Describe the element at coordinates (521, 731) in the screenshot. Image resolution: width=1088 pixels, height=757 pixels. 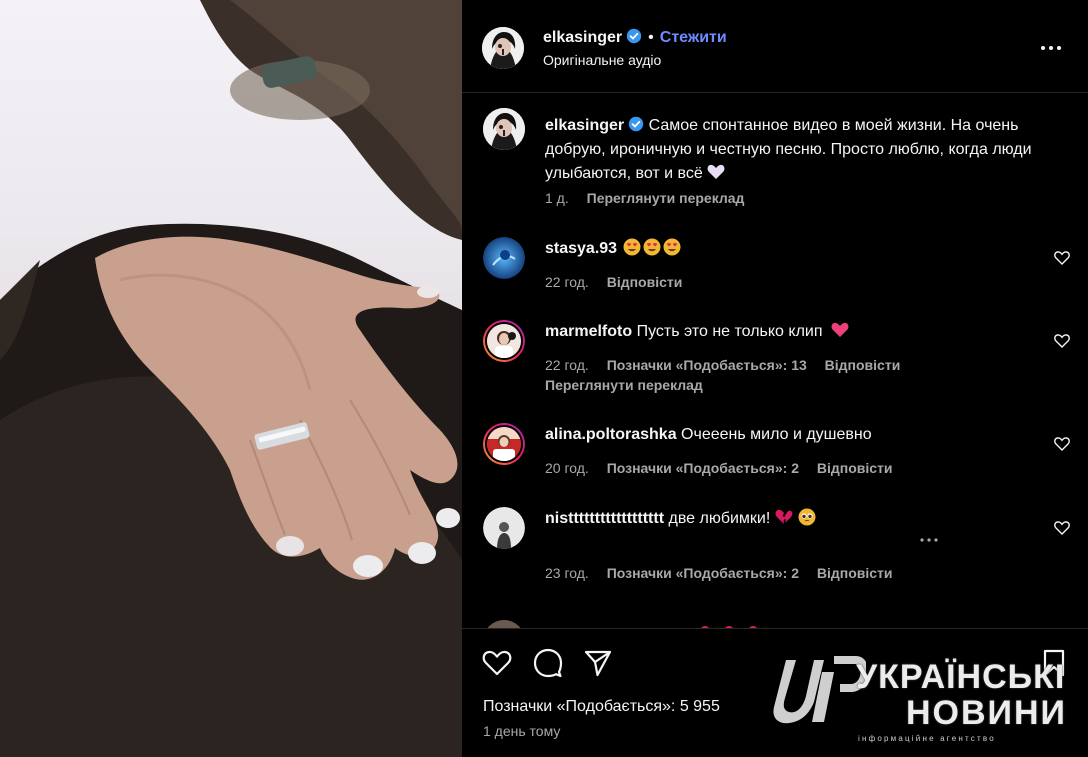
I see `post-timestamp: 1 день тому` at that location.